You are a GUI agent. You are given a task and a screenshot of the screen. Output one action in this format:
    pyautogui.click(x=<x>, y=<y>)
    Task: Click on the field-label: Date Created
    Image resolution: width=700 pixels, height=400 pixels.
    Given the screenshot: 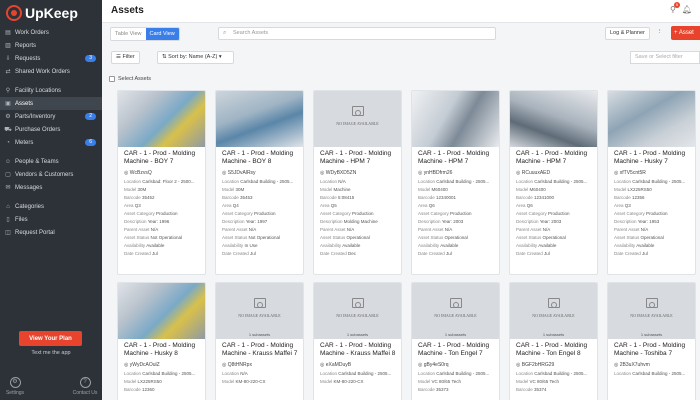 What is the action you would take?
    pyautogui.click(x=137, y=253)
    